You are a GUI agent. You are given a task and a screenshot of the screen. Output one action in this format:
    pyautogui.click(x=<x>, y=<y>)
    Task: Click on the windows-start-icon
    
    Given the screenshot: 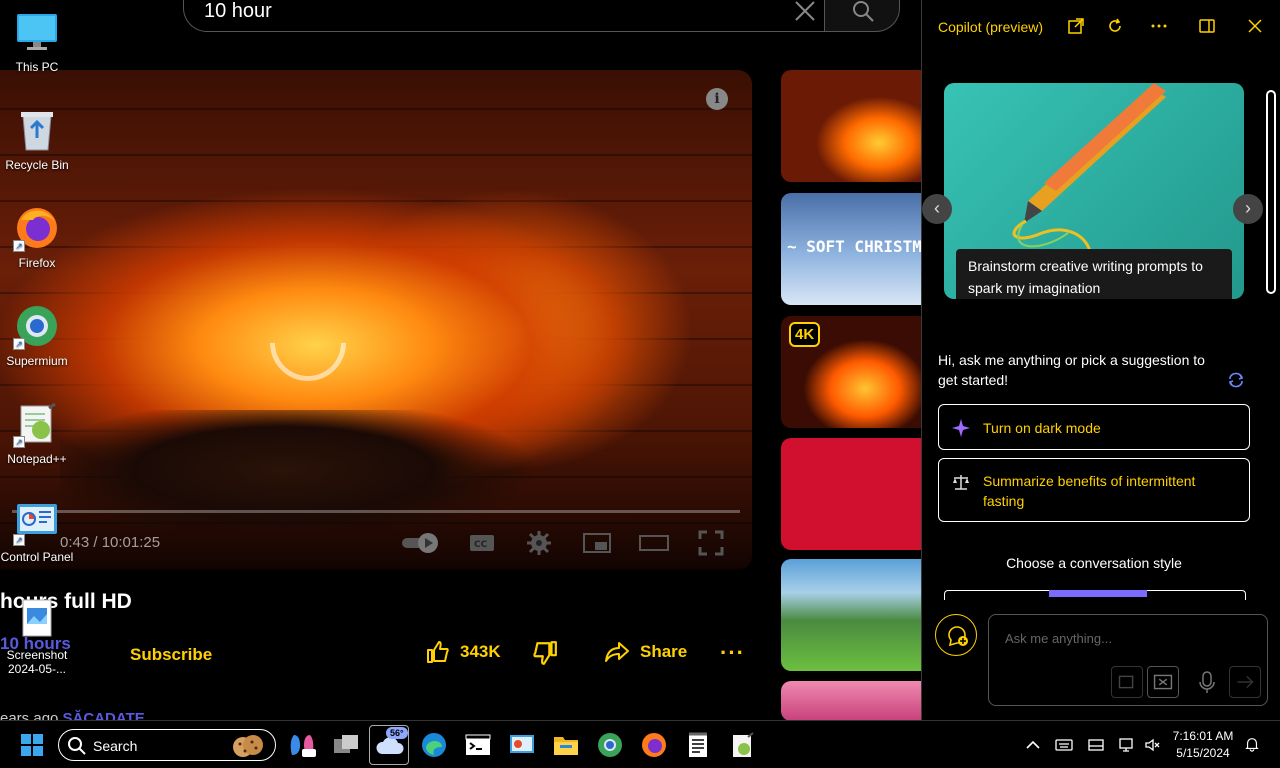 What is the action you would take?
    pyautogui.click(x=32, y=745)
    